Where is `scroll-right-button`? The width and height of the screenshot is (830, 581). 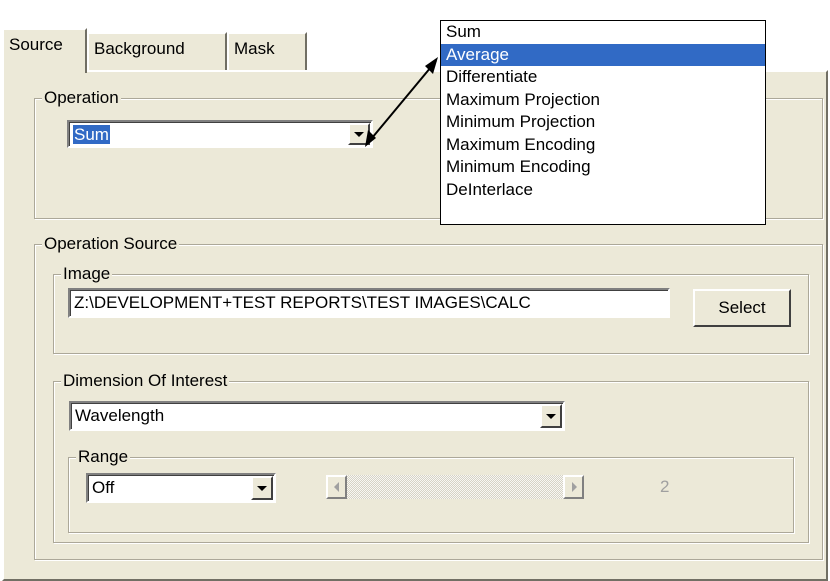
scroll-right-button is located at coordinates (573, 487).